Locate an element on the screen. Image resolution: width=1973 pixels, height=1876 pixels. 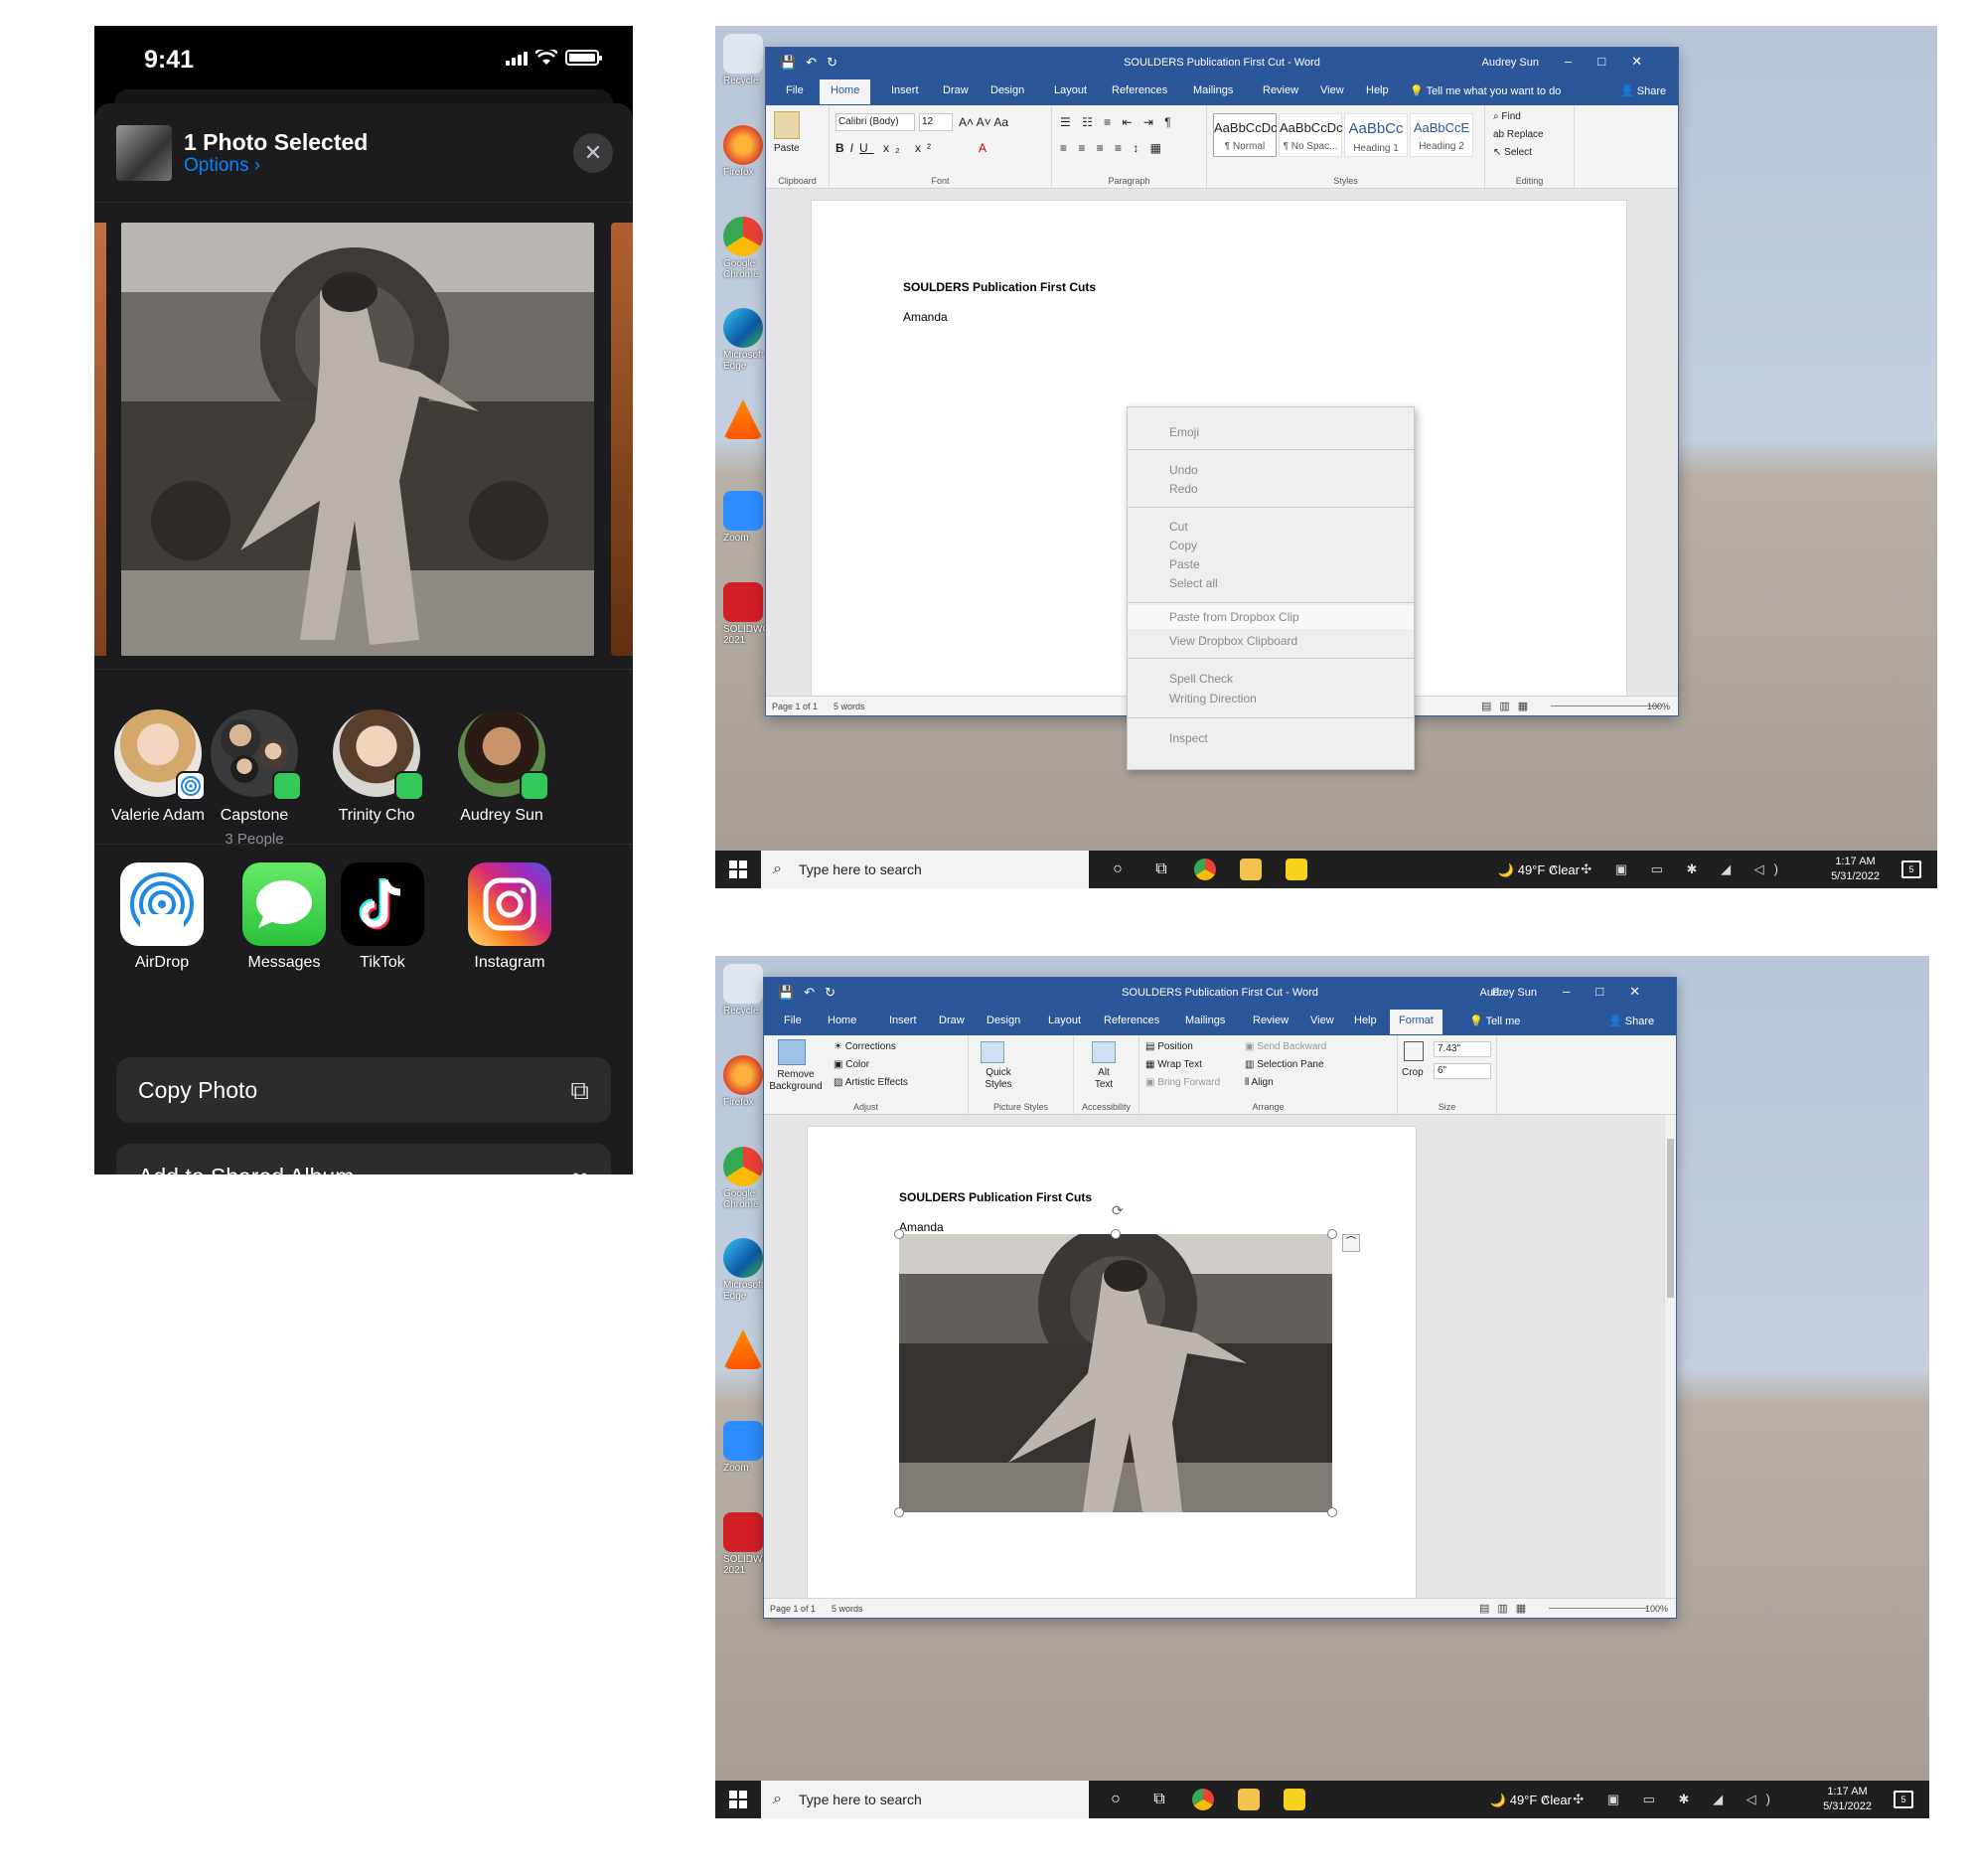
font-size-field: 12 is located at coordinates (936, 122).